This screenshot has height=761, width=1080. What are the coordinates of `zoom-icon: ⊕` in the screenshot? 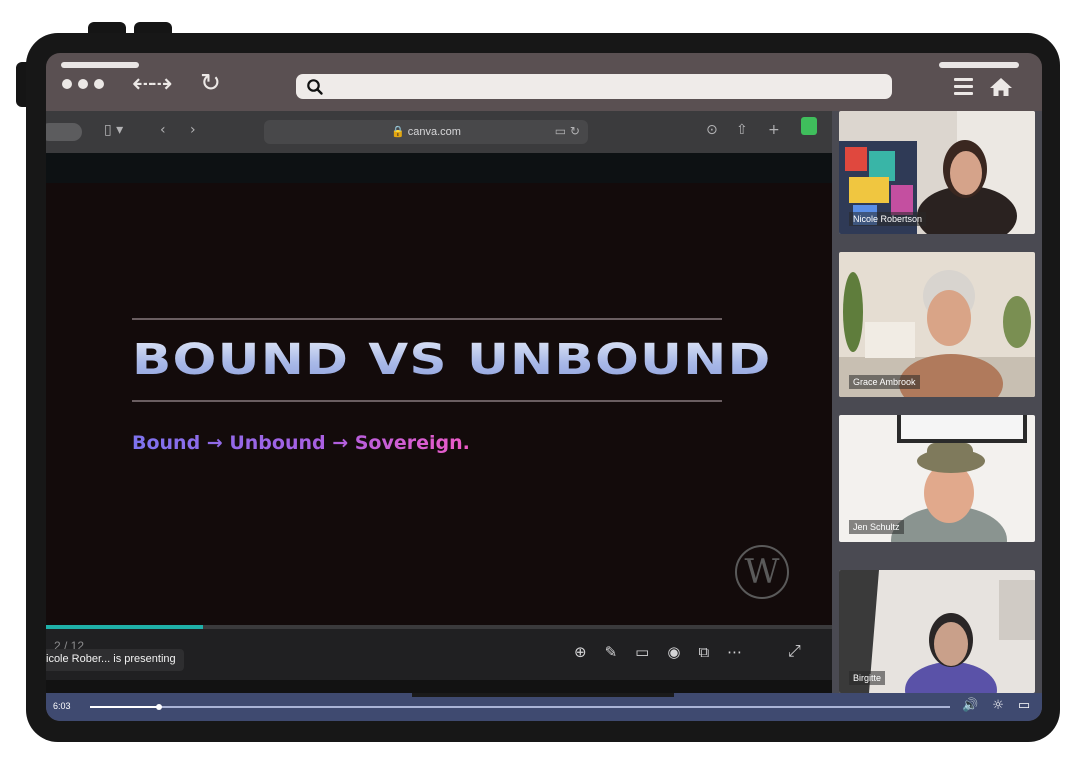 It's located at (580, 652).